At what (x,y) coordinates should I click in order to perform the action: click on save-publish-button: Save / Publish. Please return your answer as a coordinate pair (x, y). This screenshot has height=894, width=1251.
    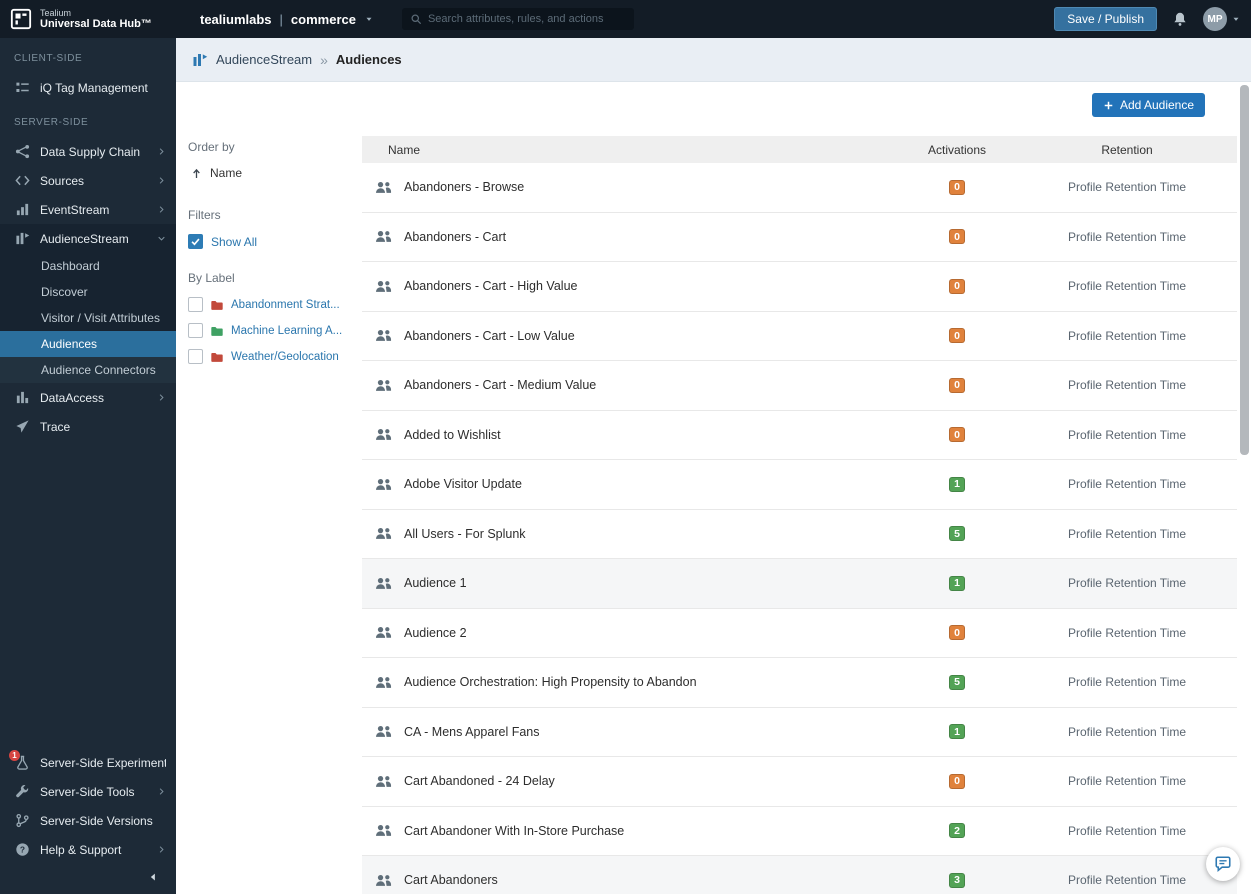
    Looking at the image, I should click on (1105, 19).